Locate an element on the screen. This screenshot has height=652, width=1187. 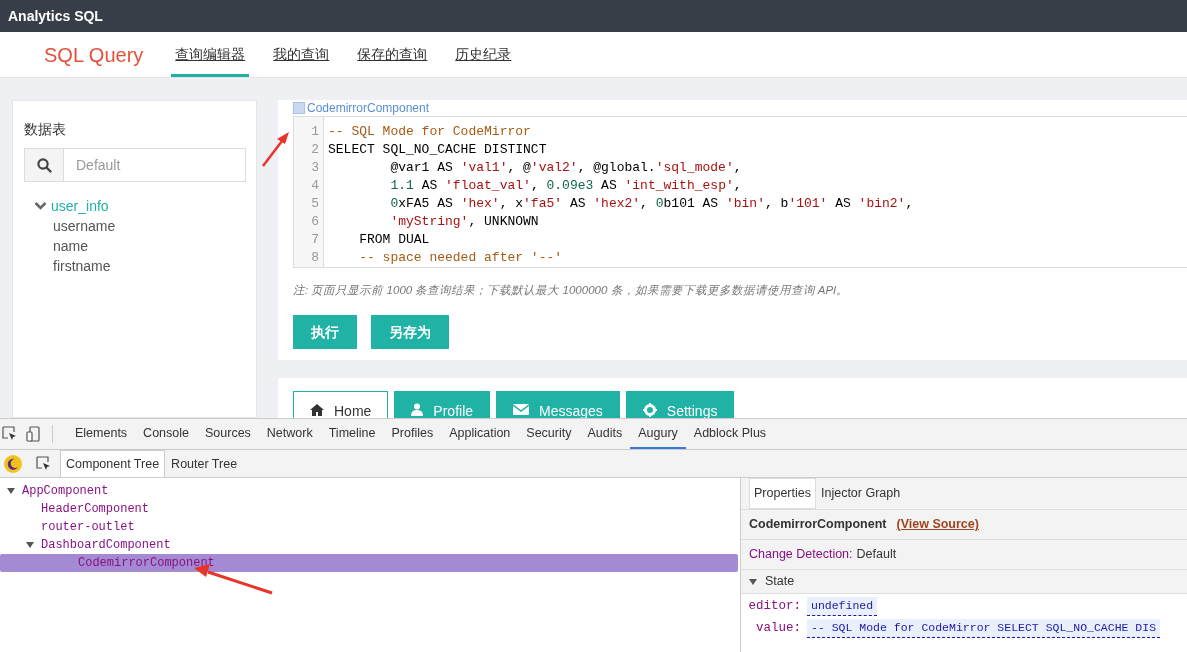
note-text: 注: 页面只显示前 1000 条查询结果；下载默认最大 1000000 条，如果需要下载更多数据请使用查询 API。 is located at coordinates (571, 290).